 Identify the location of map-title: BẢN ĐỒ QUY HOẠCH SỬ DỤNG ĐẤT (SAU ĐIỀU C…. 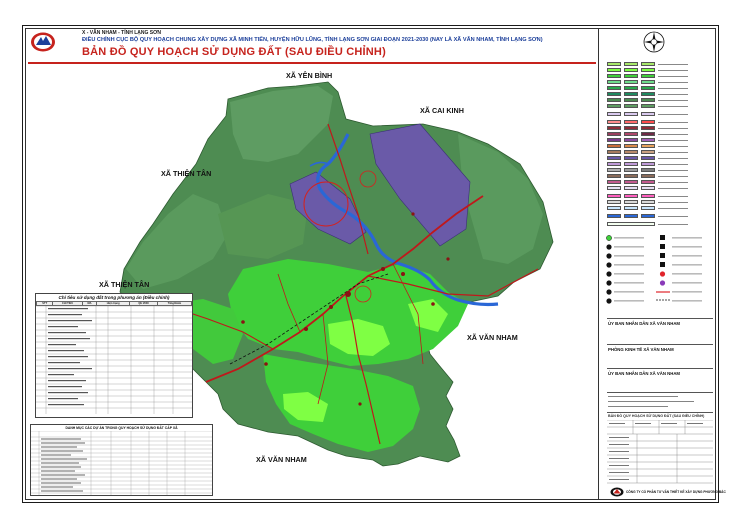
(234, 52).